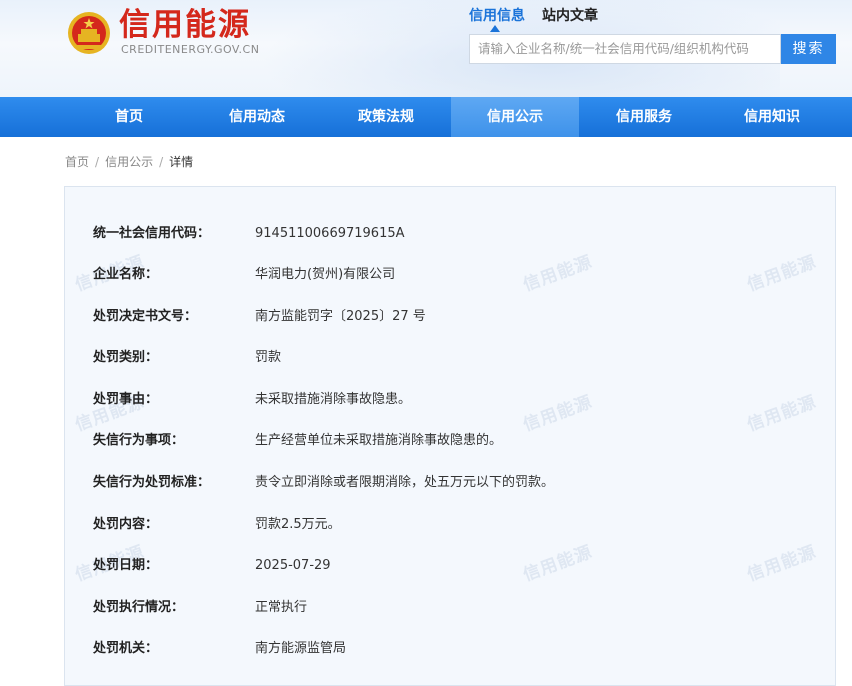 The width and height of the screenshot is (852, 686). What do you see at coordinates (281, 607) in the screenshot?
I see `detail-value: 正常执行` at bounding box center [281, 607].